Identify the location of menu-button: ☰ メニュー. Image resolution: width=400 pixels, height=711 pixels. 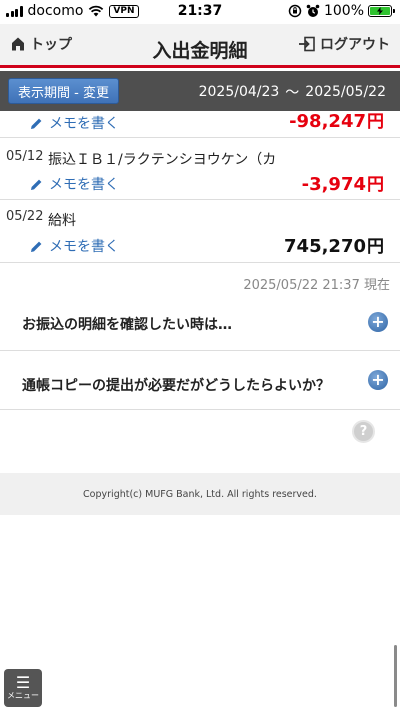
(23, 688).